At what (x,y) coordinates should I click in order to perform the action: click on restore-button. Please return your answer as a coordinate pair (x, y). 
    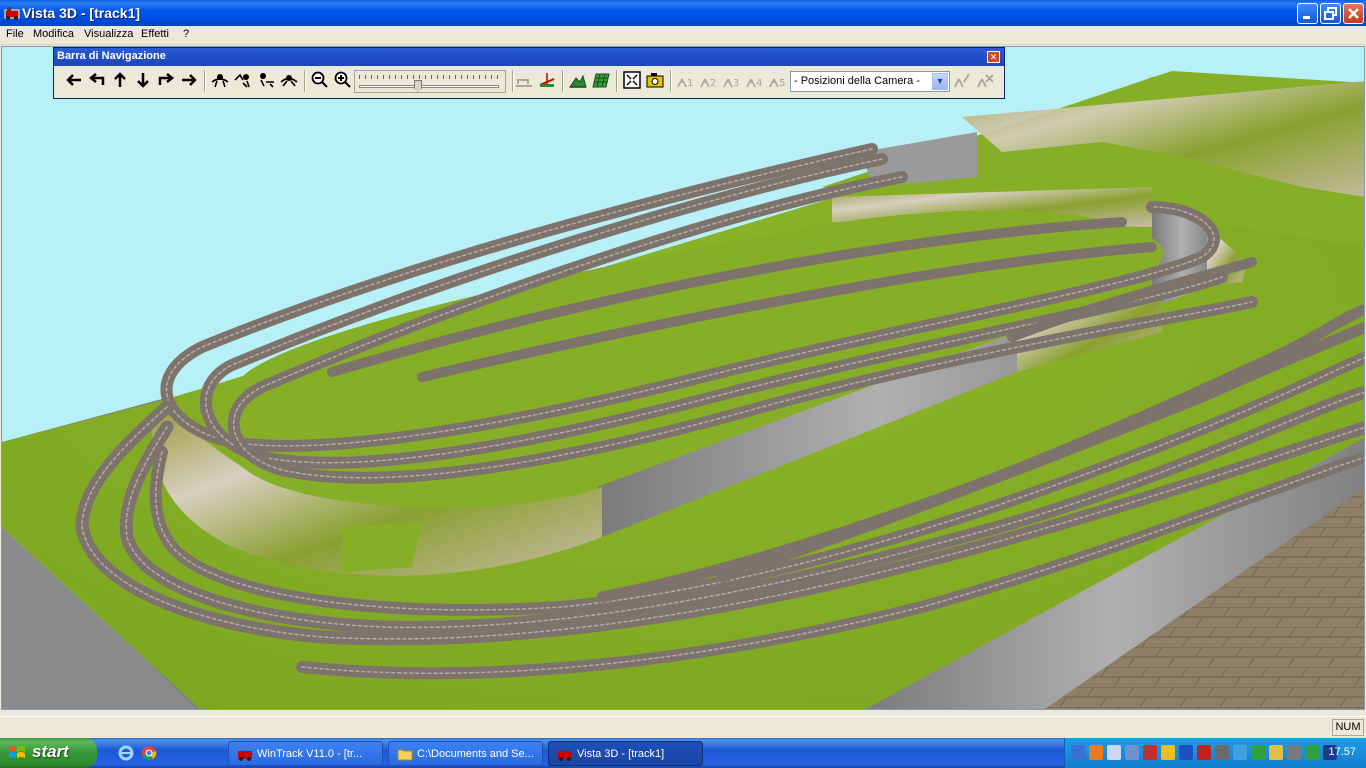
    Looking at the image, I should click on (1330, 13).